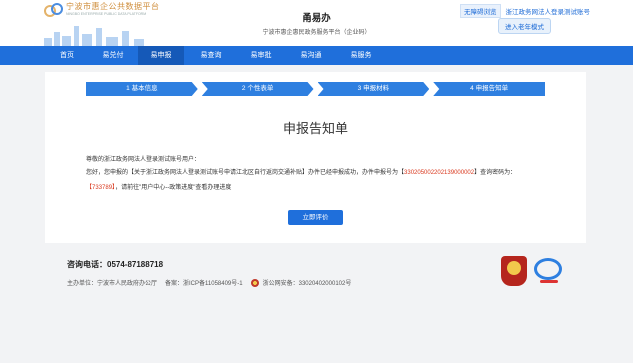  I want to click on query-password: 733789, so click(102, 188).